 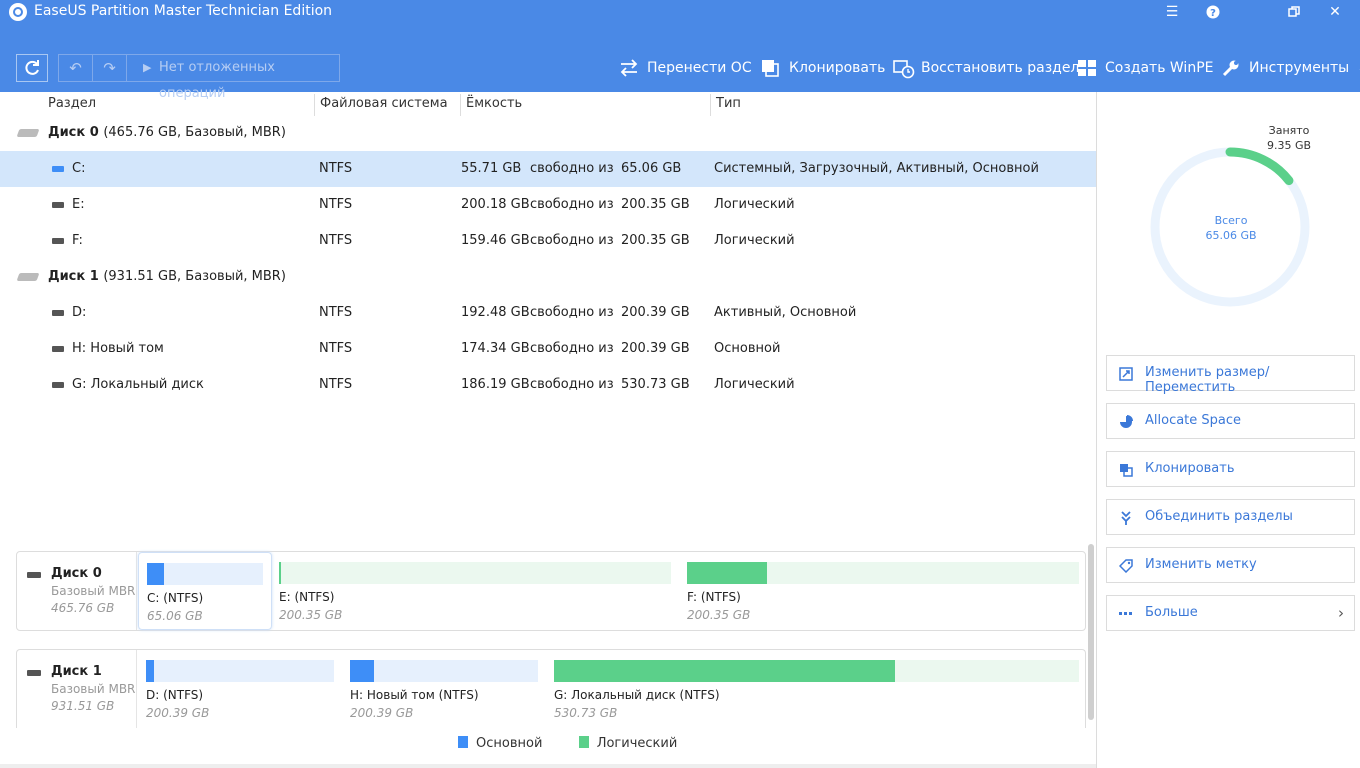 What do you see at coordinates (1230, 375) in the screenshot?
I see `resize-move-button: Изменить размер/Переместить` at bounding box center [1230, 375].